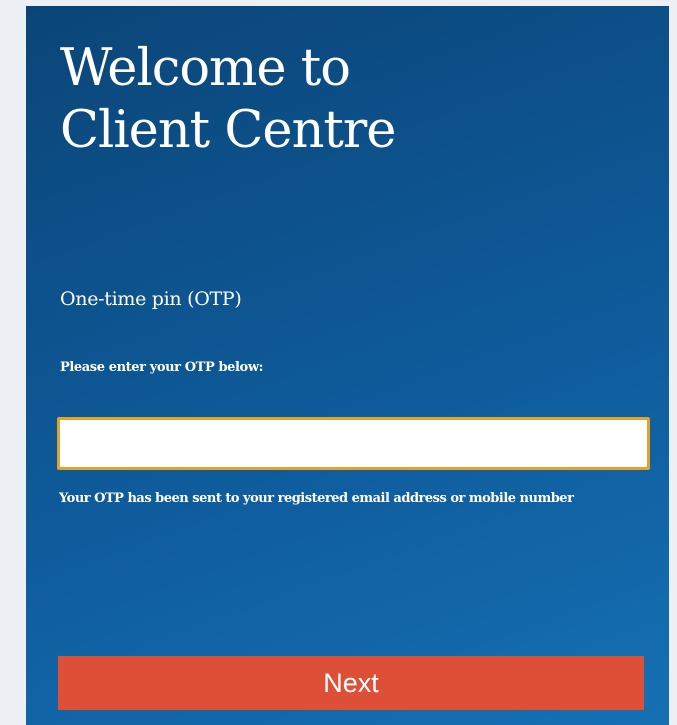 The image size is (677, 725). I want to click on next-button: Next, so click(351, 683).